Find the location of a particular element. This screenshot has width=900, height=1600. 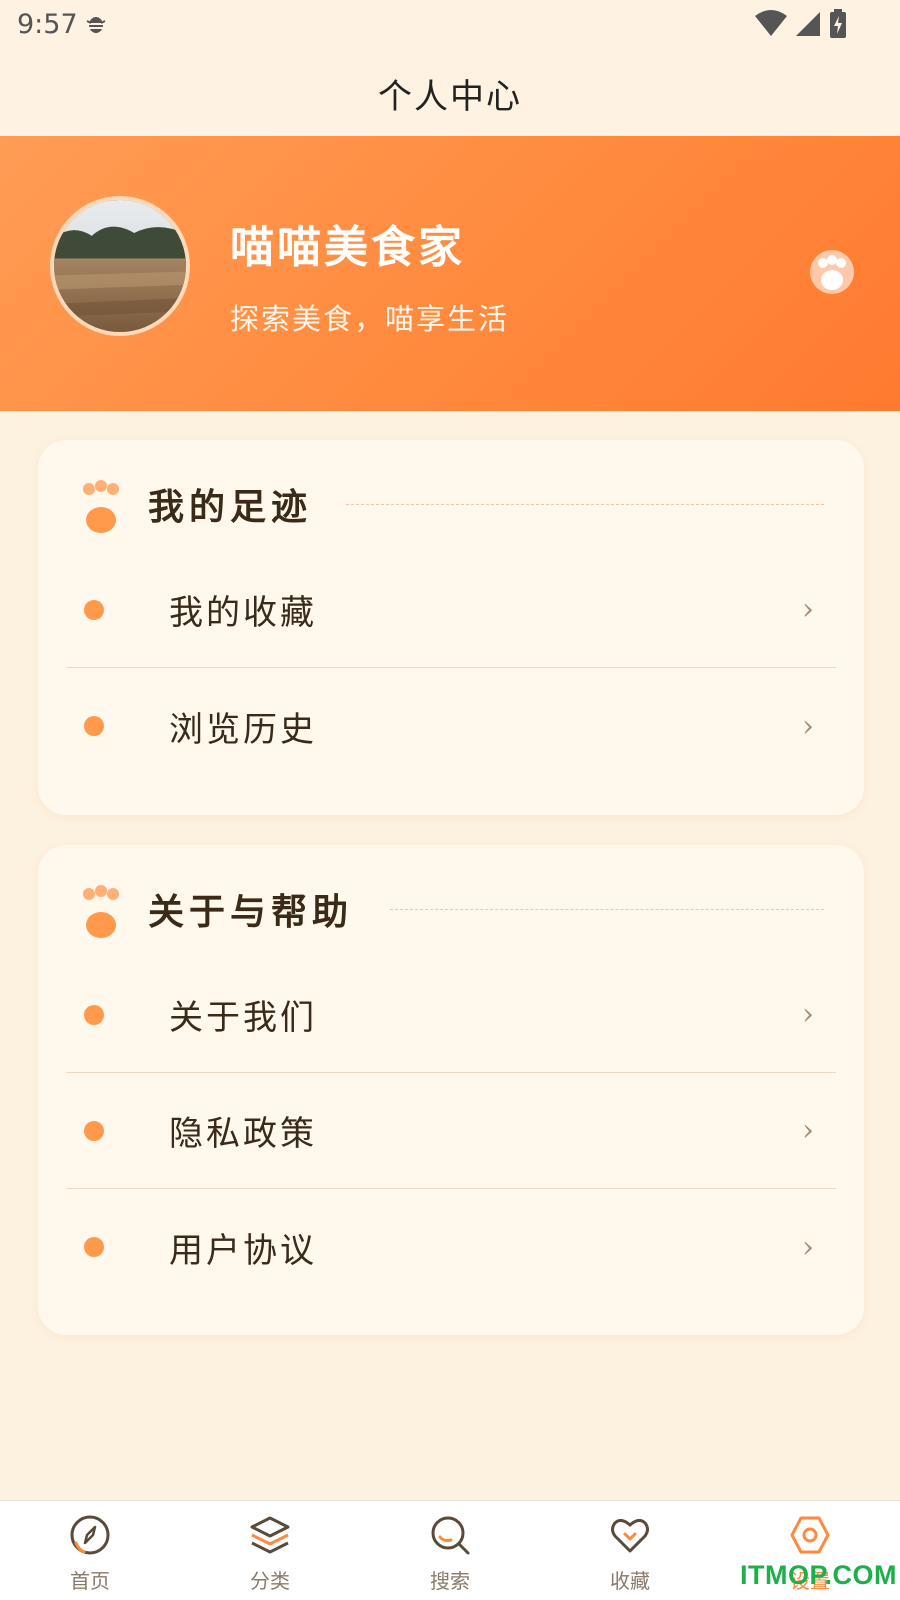

heart-icon is located at coordinates (630, 1535).